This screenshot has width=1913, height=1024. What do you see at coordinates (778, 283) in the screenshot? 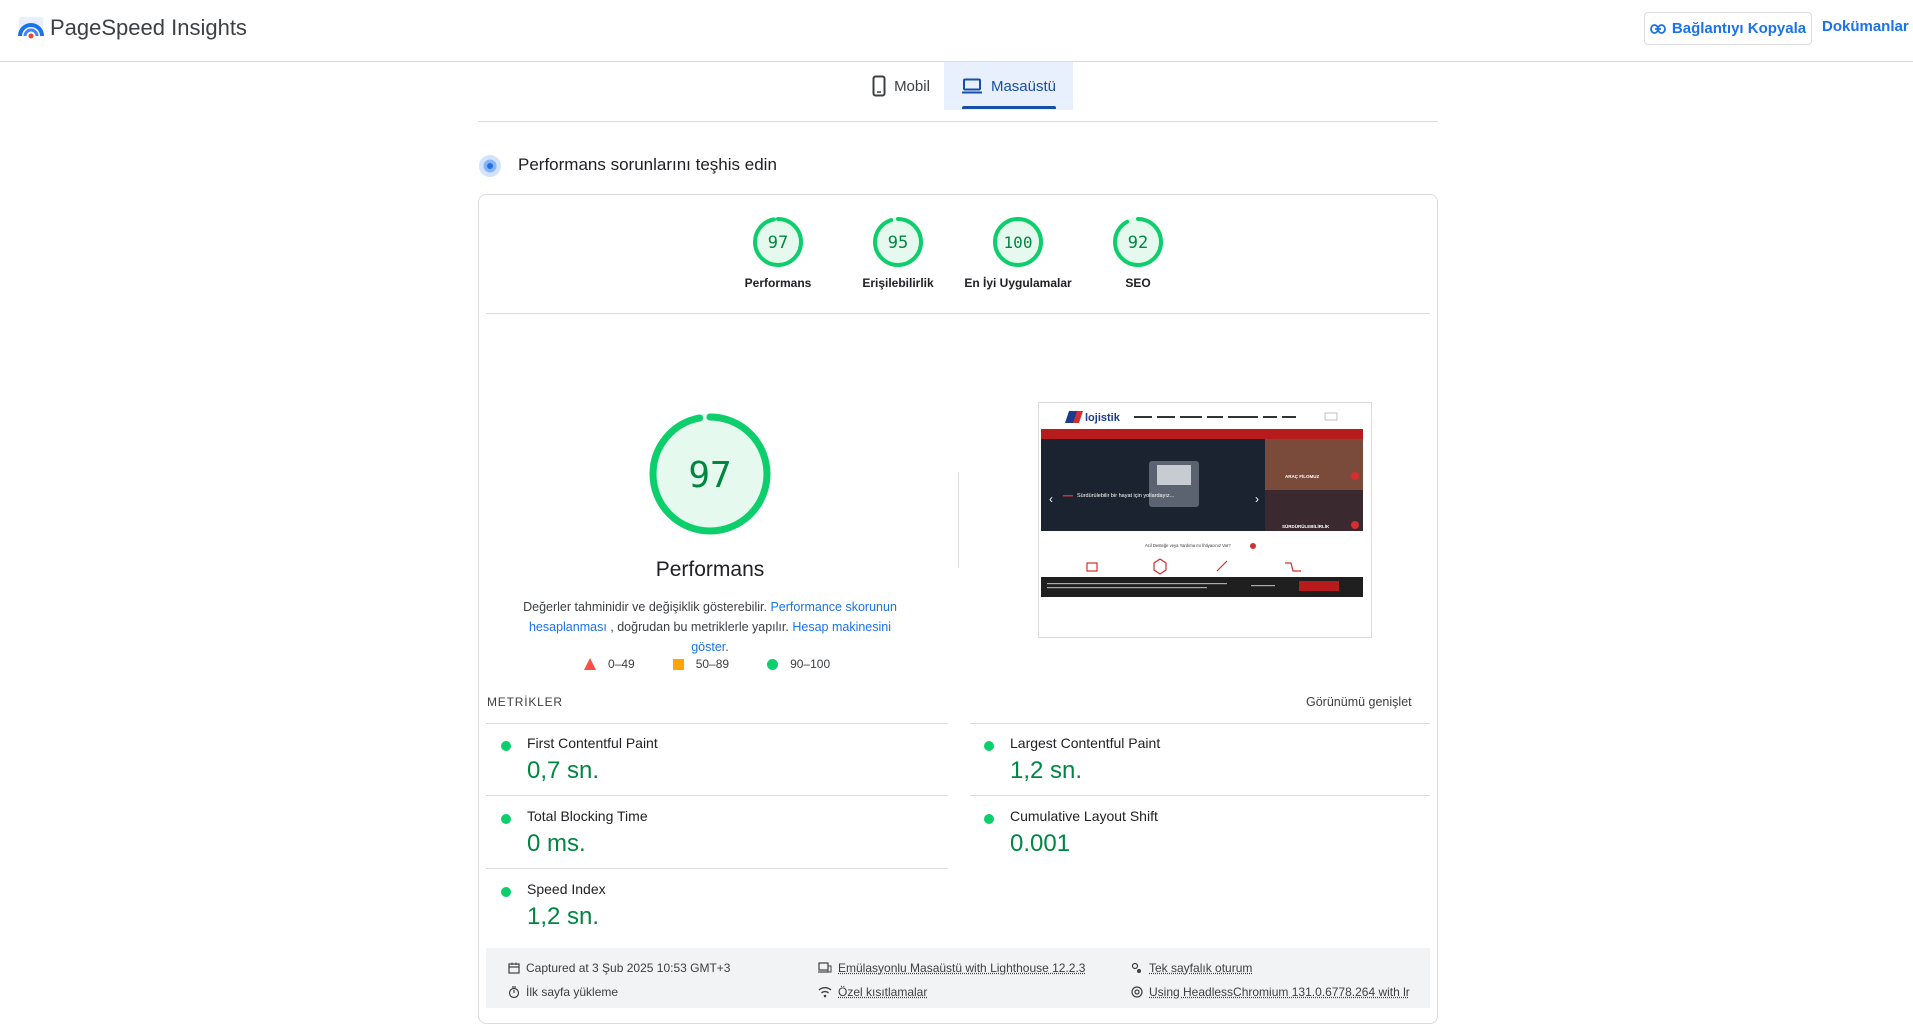
I see `gauge-performance-label: Performans` at bounding box center [778, 283].